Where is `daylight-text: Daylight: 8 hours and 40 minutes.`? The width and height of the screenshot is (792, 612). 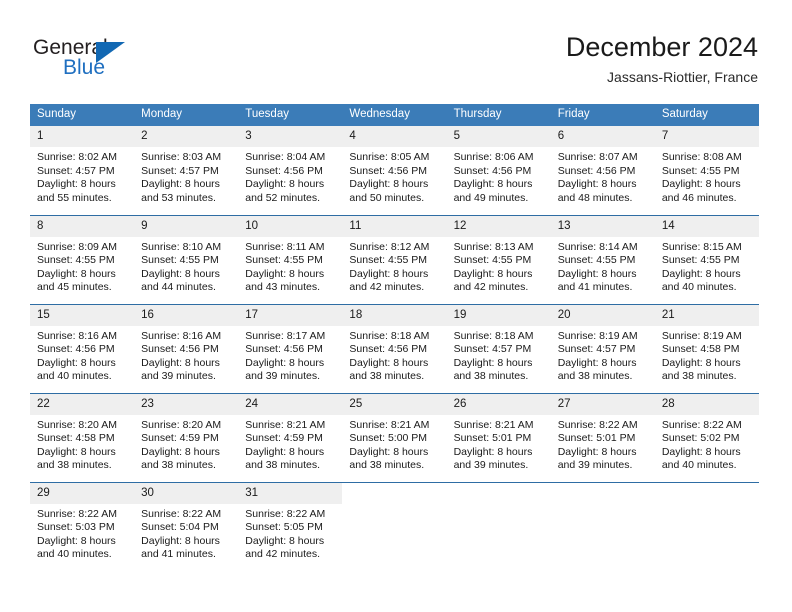 daylight-text: Daylight: 8 hours and 40 minutes. is located at coordinates (701, 280).